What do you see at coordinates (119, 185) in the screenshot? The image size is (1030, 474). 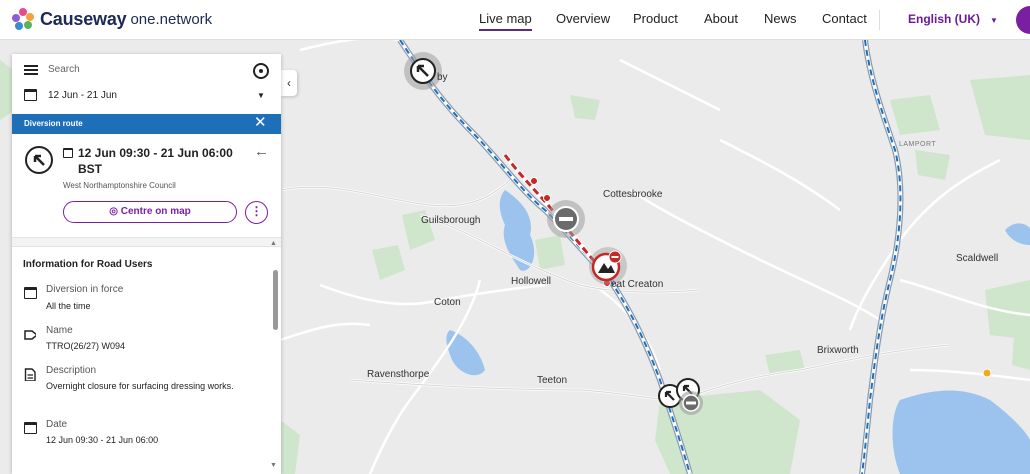 I see `authority-name: West Northamptonshire Council` at bounding box center [119, 185].